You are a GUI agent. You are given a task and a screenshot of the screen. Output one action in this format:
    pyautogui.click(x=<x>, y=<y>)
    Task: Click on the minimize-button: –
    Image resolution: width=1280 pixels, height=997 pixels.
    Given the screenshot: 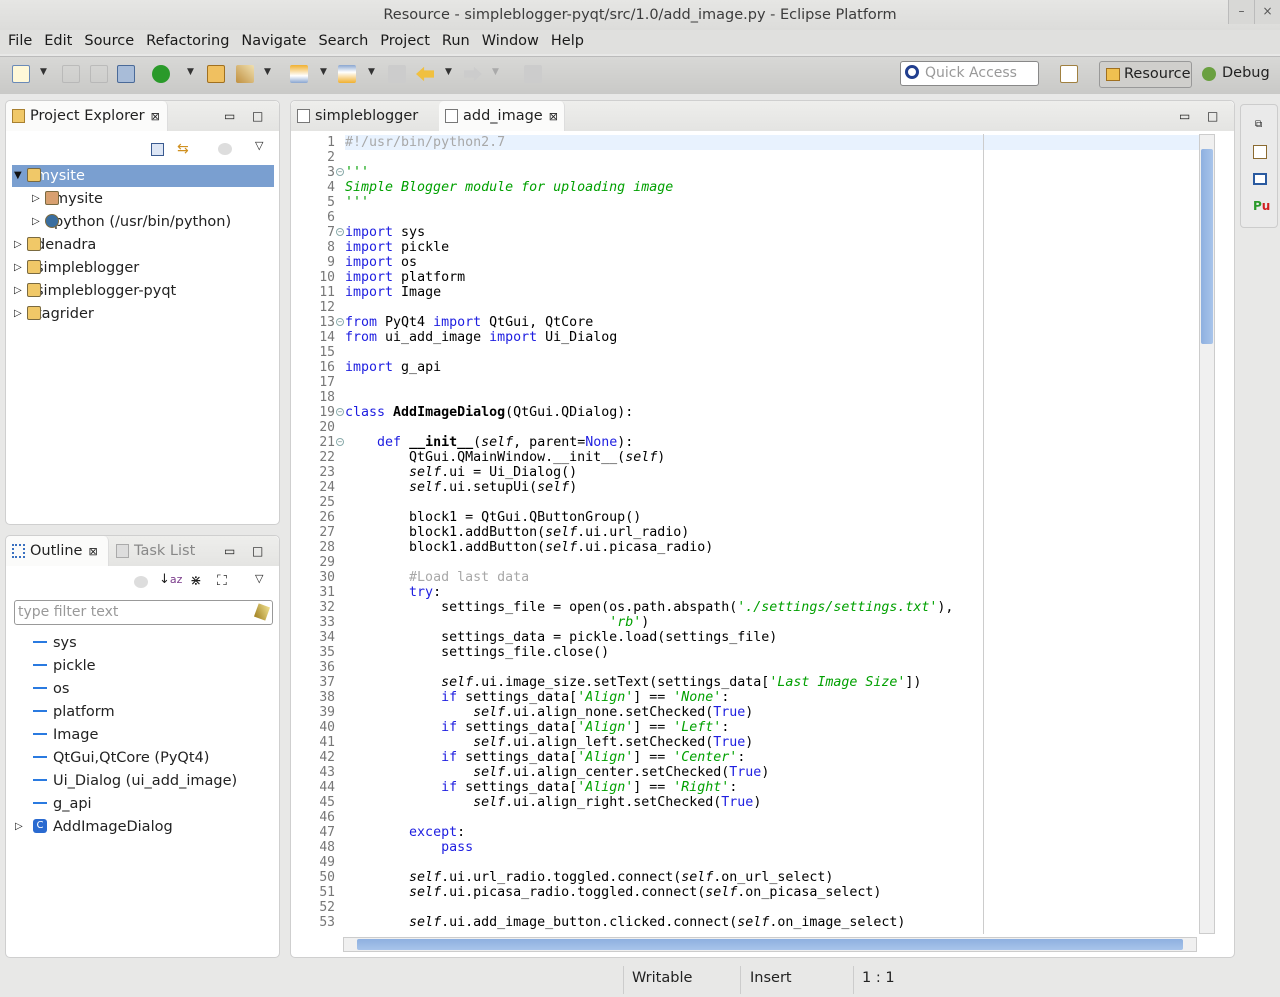 What is the action you would take?
    pyautogui.click(x=1241, y=12)
    